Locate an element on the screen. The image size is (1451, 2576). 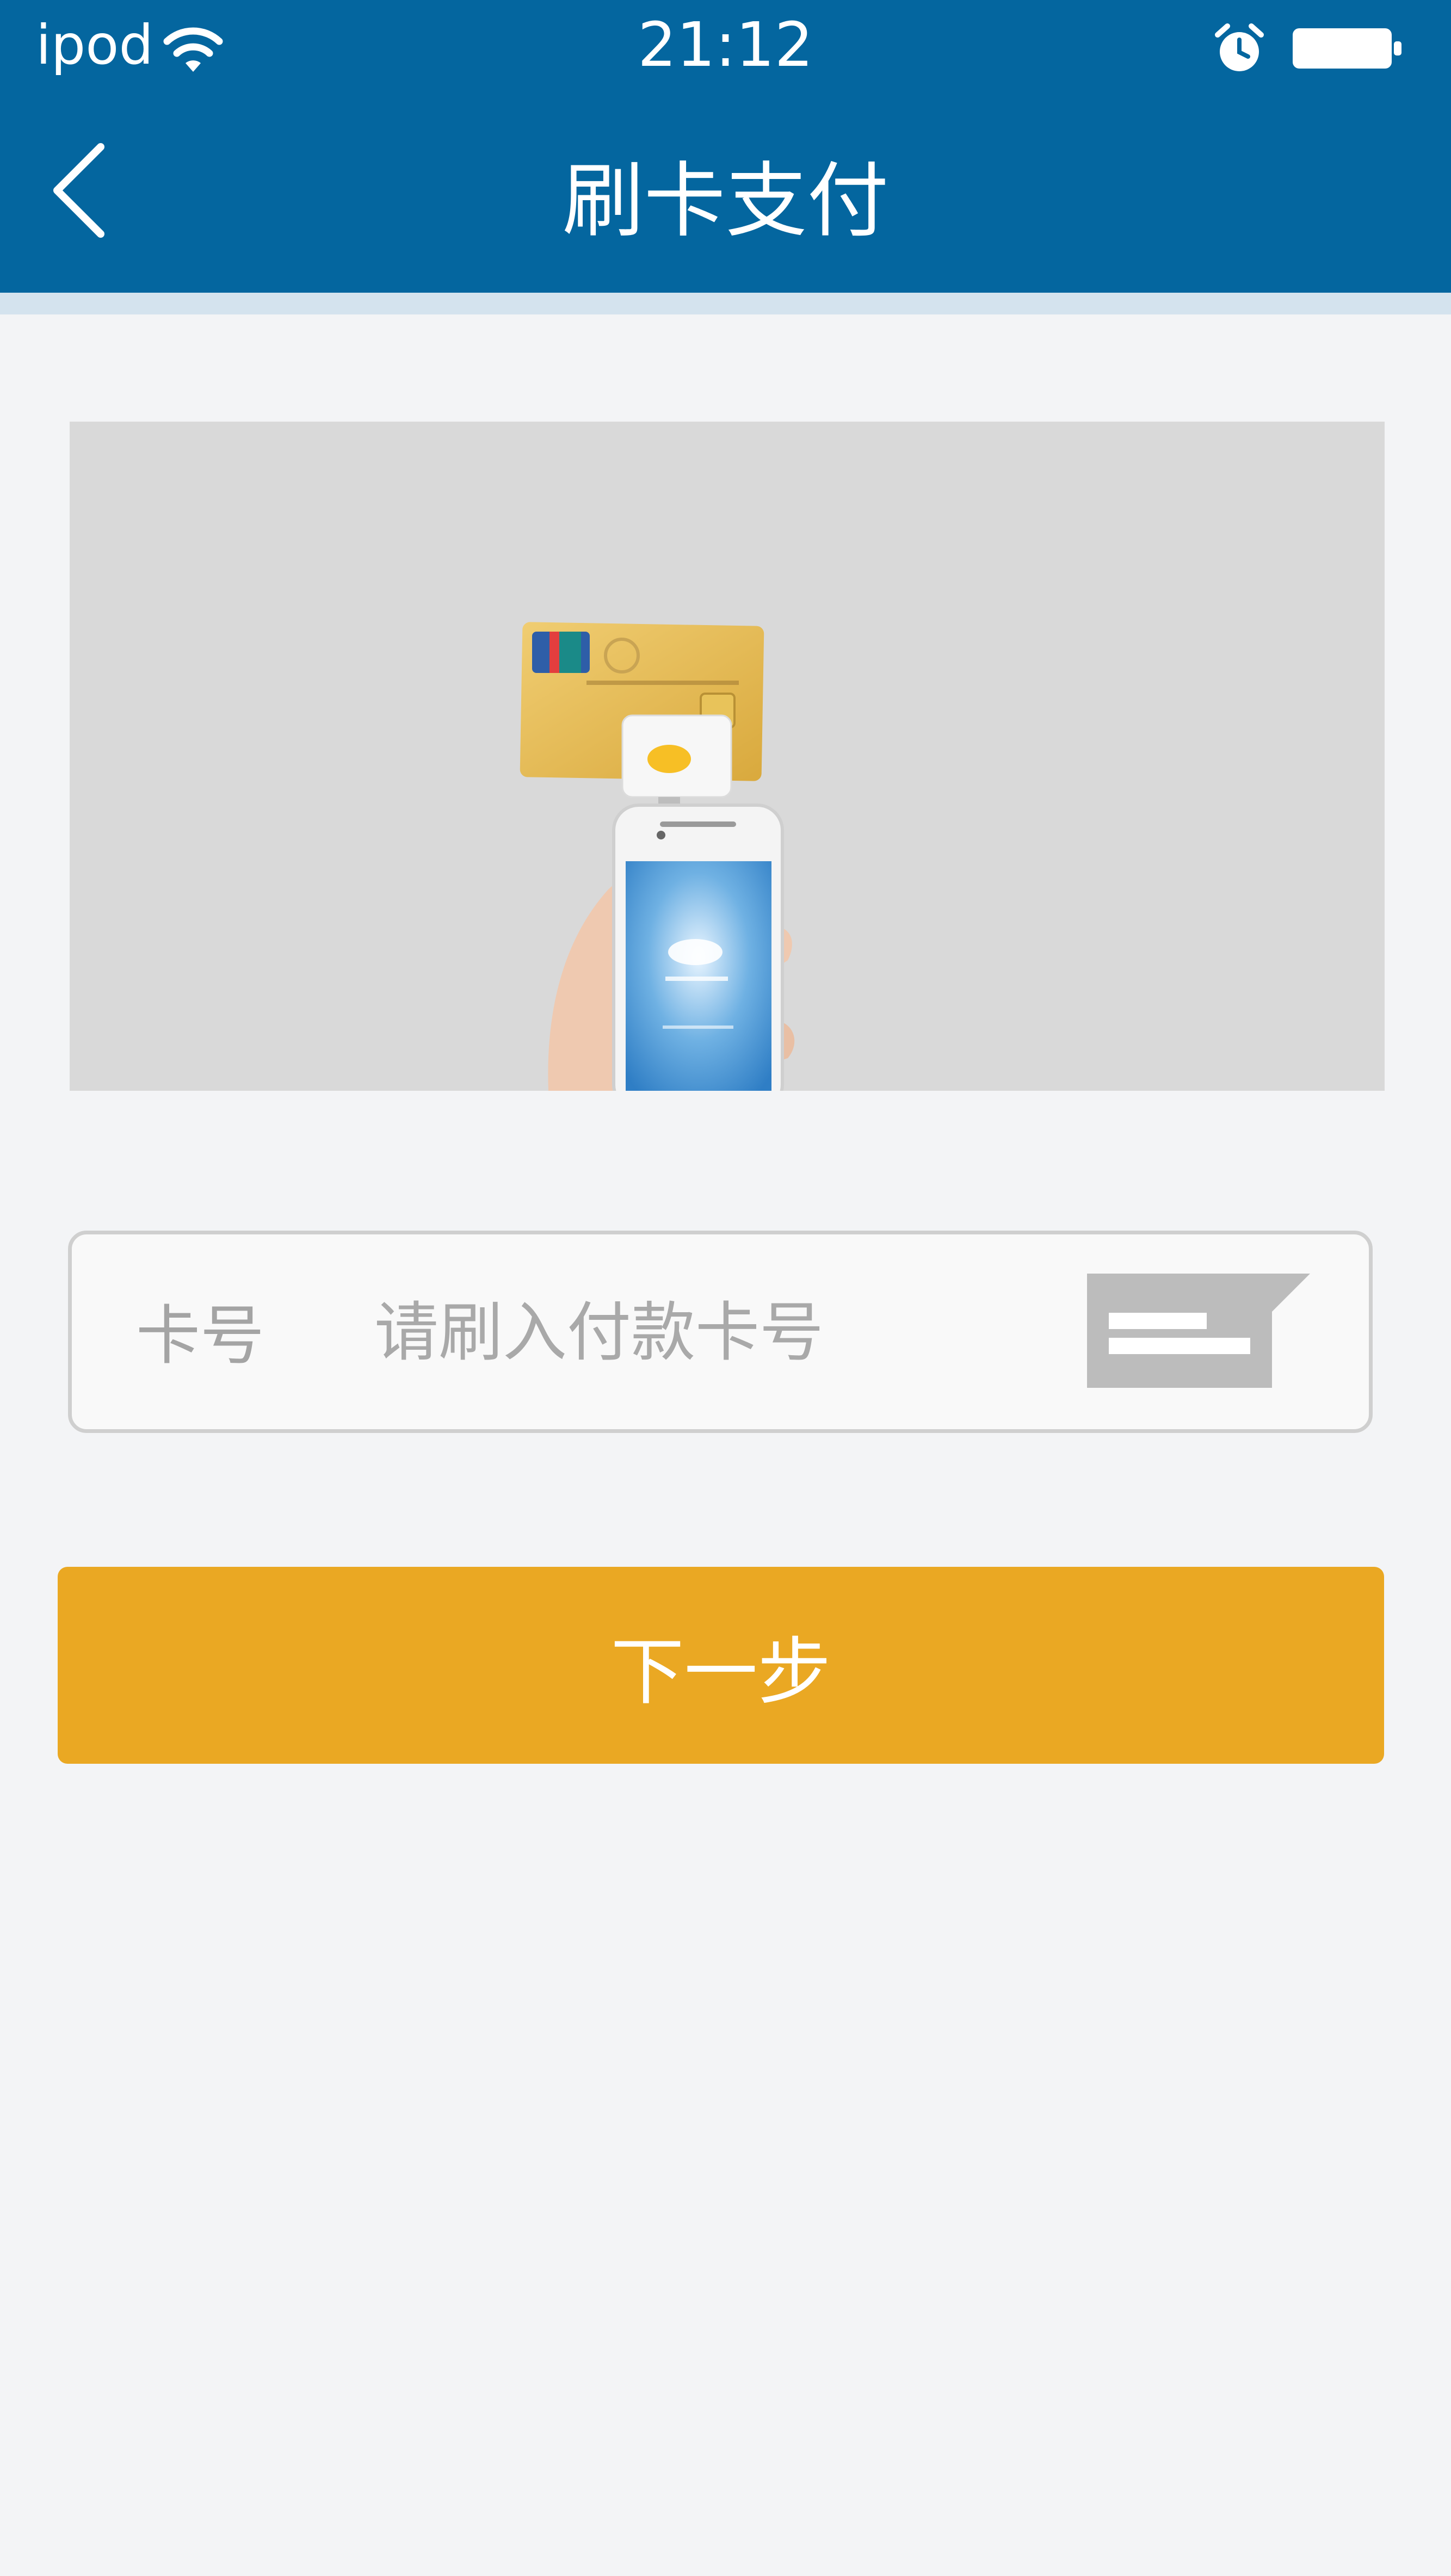
card-number-field: 卡号 is located at coordinates (720, 1332).